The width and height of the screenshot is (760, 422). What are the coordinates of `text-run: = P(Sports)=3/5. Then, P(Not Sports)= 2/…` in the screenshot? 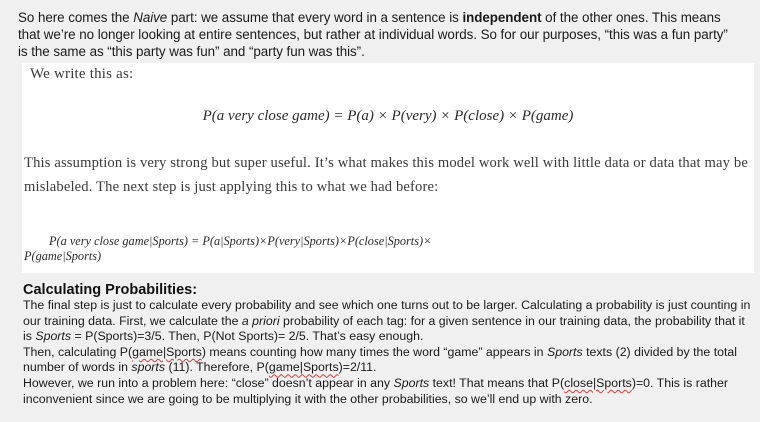 It's located at (247, 336).